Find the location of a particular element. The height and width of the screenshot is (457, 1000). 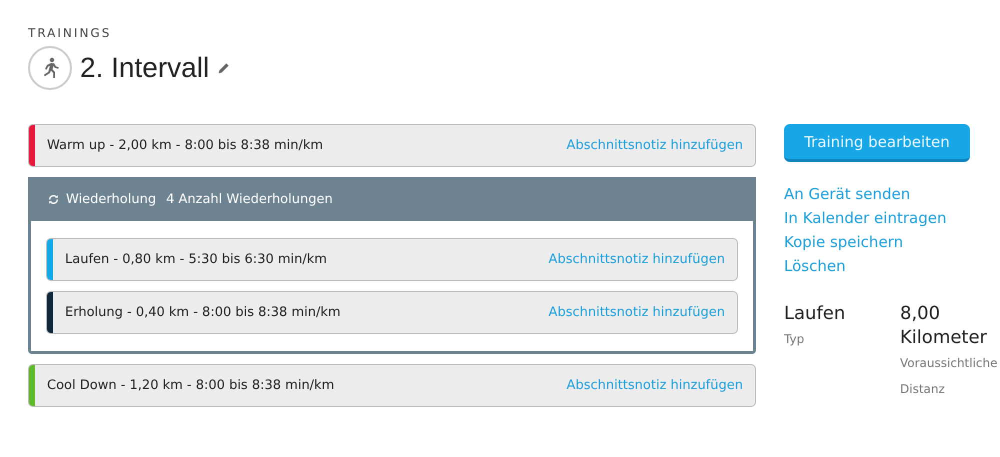

pencil-icon is located at coordinates (224, 68).